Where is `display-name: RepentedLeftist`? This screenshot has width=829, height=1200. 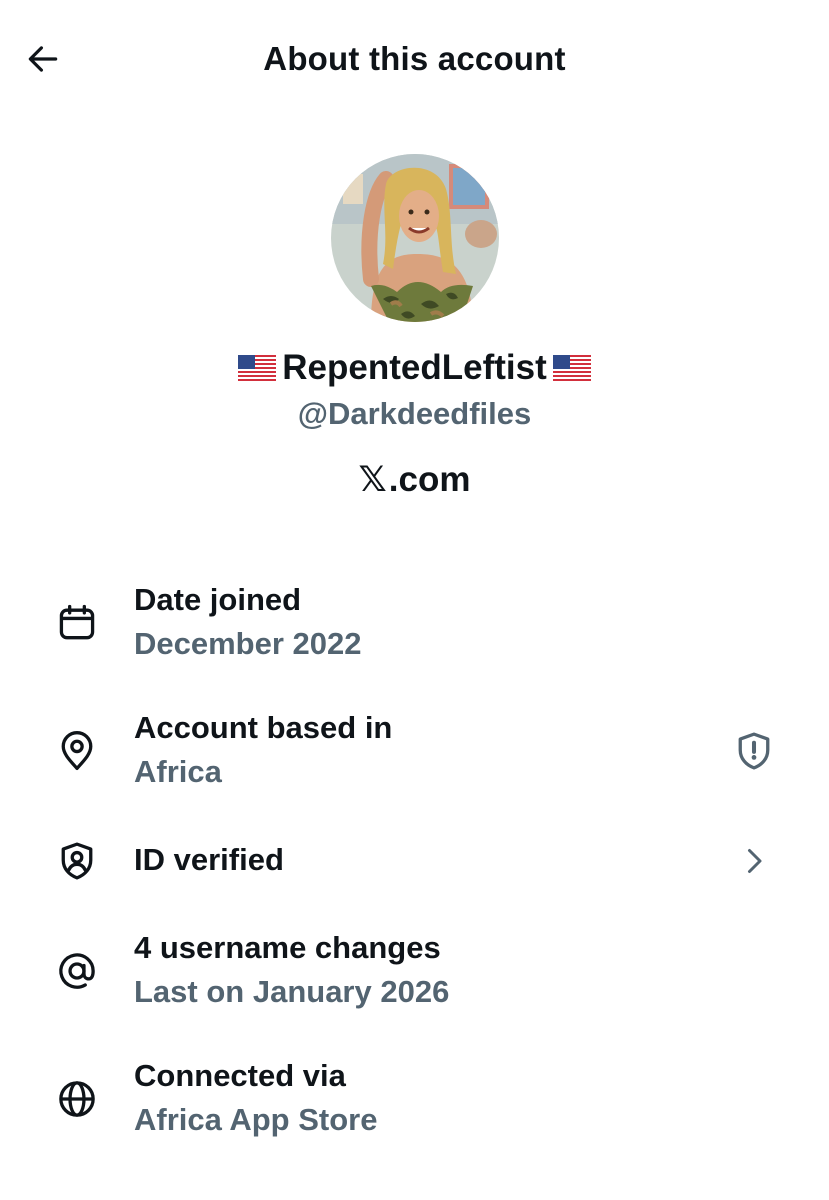
display-name: RepentedLeftist is located at coordinates (414, 367).